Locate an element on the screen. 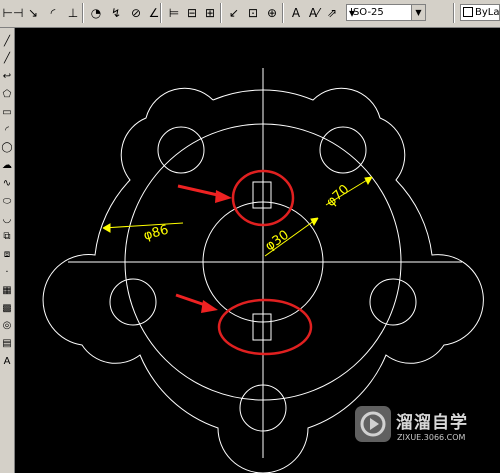  dim-jogged-icon: ↯ is located at coordinates (116, 12).